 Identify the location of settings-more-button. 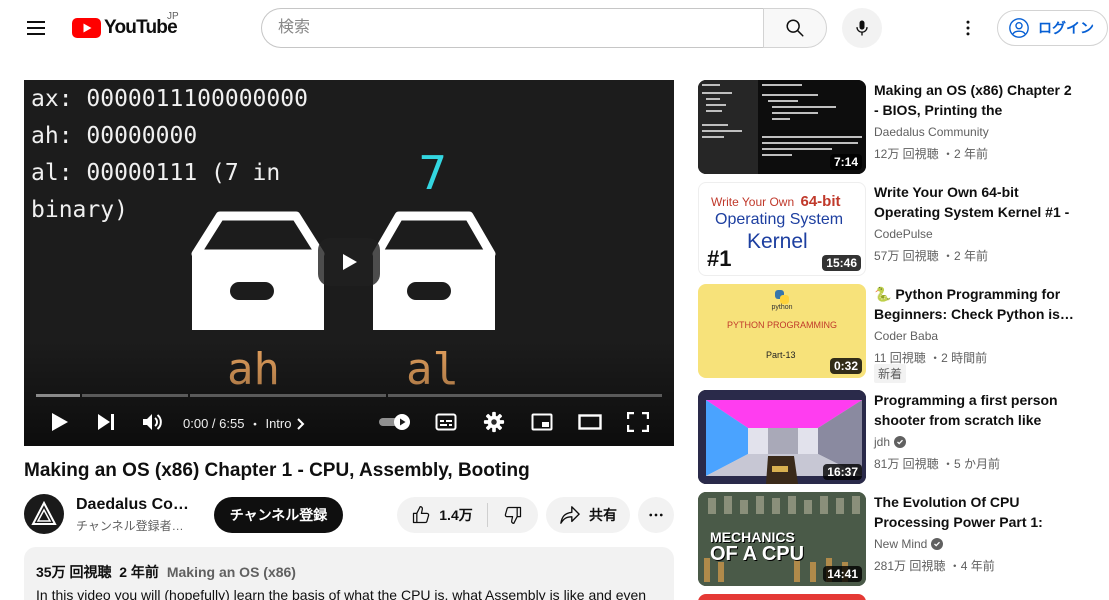
(968, 28).